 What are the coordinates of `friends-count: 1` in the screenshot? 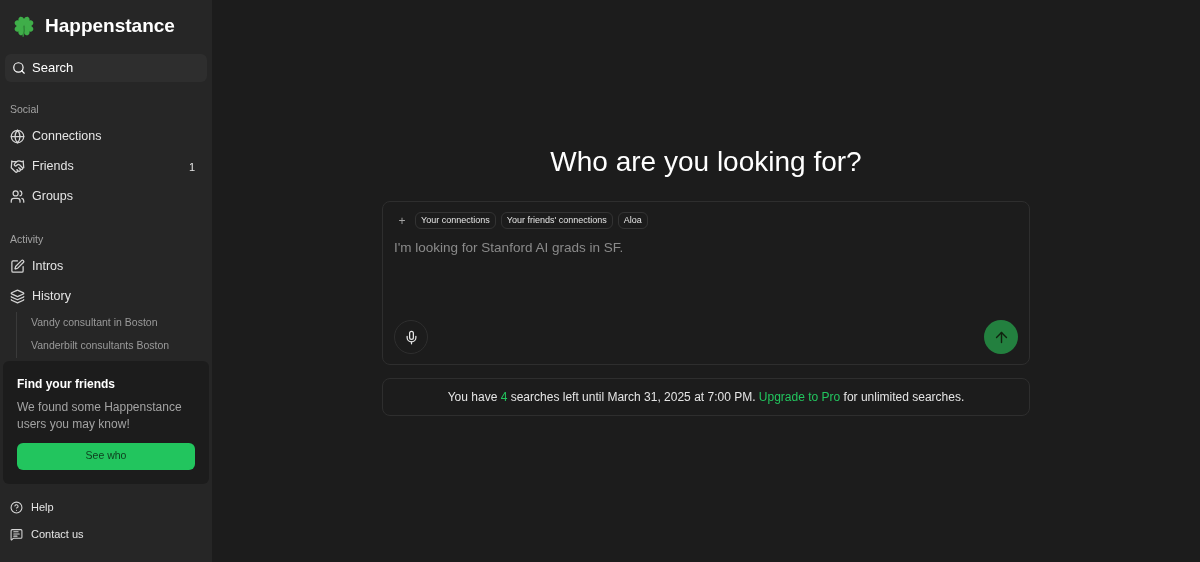 It's located at (192, 167).